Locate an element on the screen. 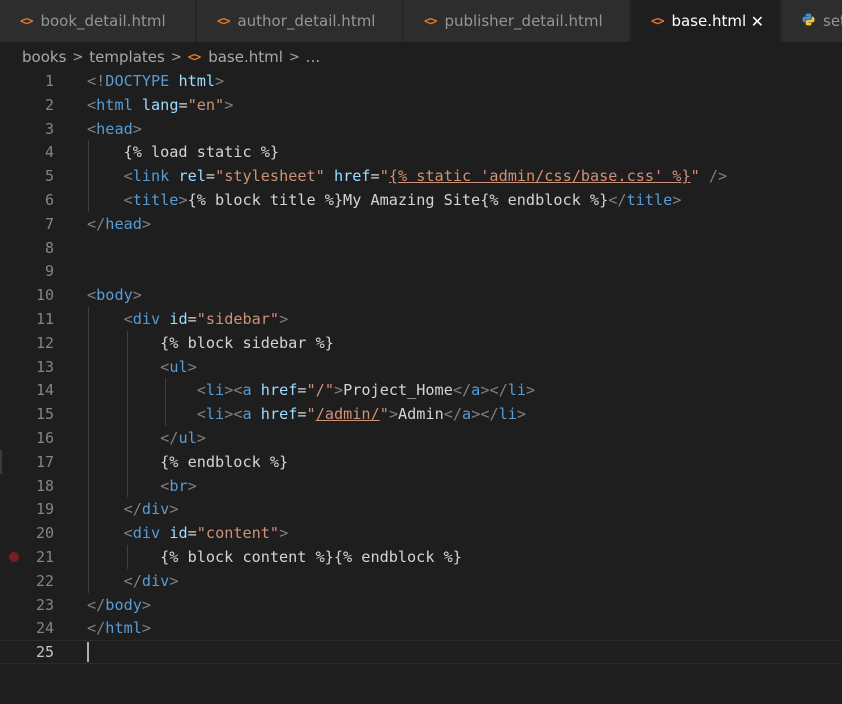 This screenshot has height=704, width=842. tab-author-detail: <> author_detail.html is located at coordinates (300, 21).